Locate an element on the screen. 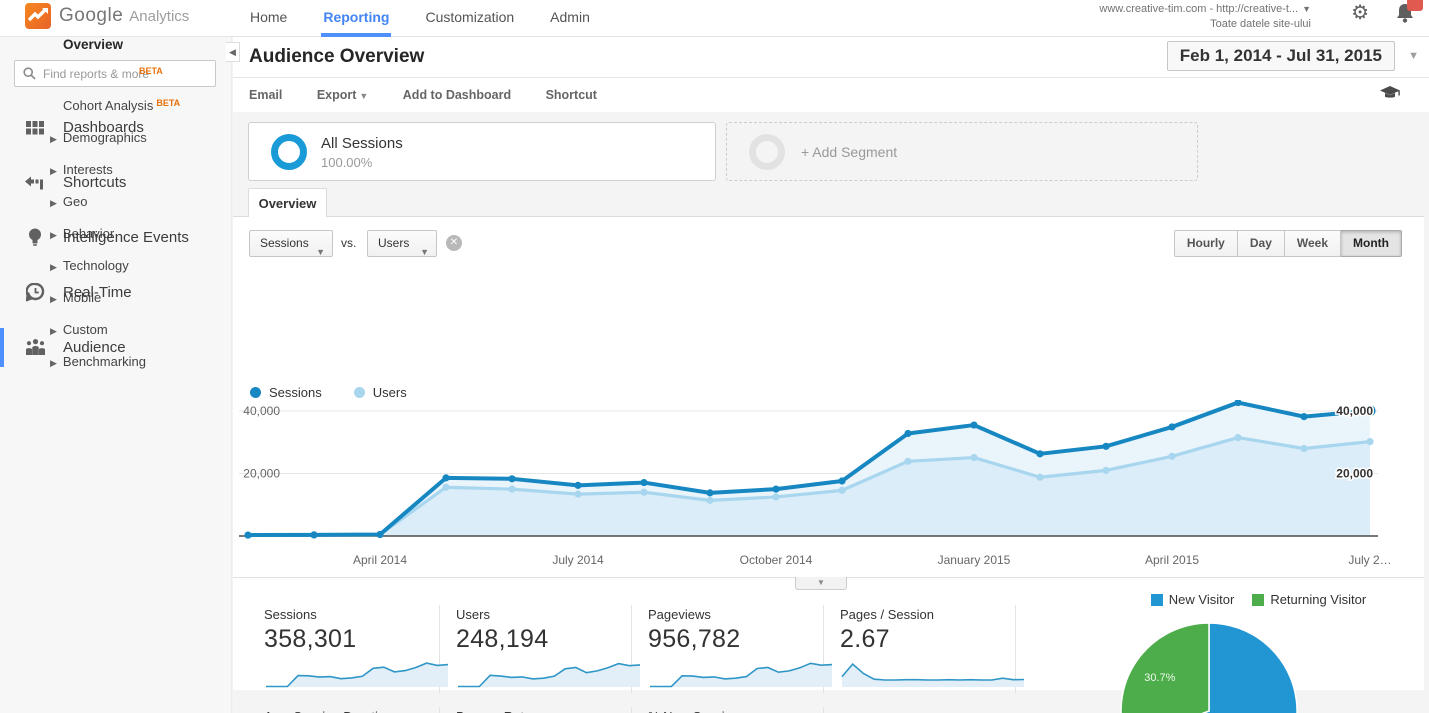 The height and width of the screenshot is (713, 1429). tutorial-graduation-cap-icon is located at coordinates (1390, 95).